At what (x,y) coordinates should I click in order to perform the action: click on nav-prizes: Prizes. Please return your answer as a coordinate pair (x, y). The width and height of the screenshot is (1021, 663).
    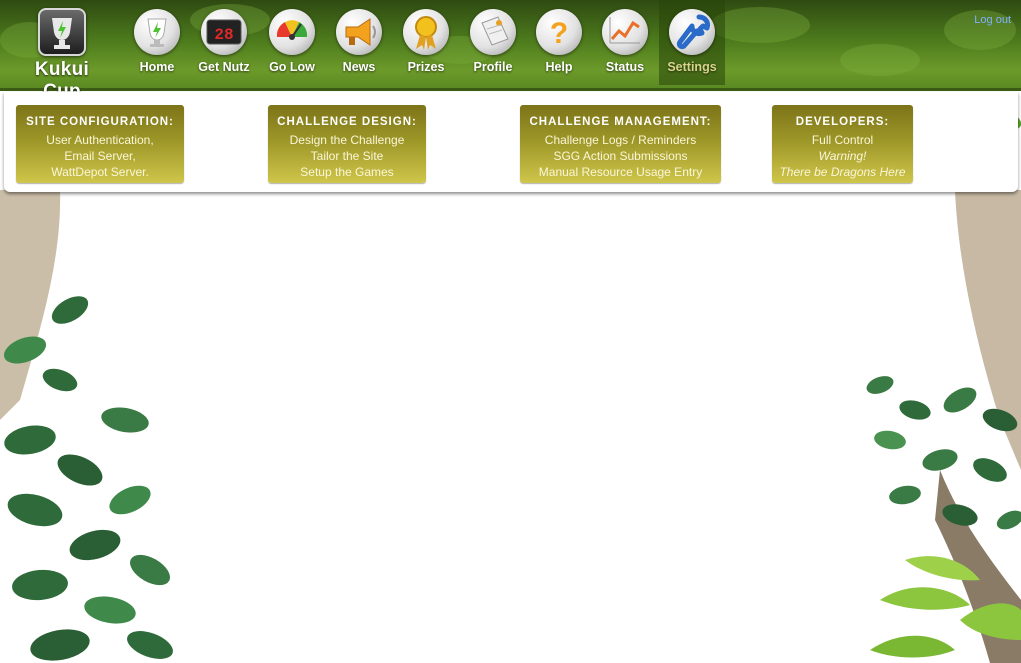
    Looking at the image, I should click on (426, 42).